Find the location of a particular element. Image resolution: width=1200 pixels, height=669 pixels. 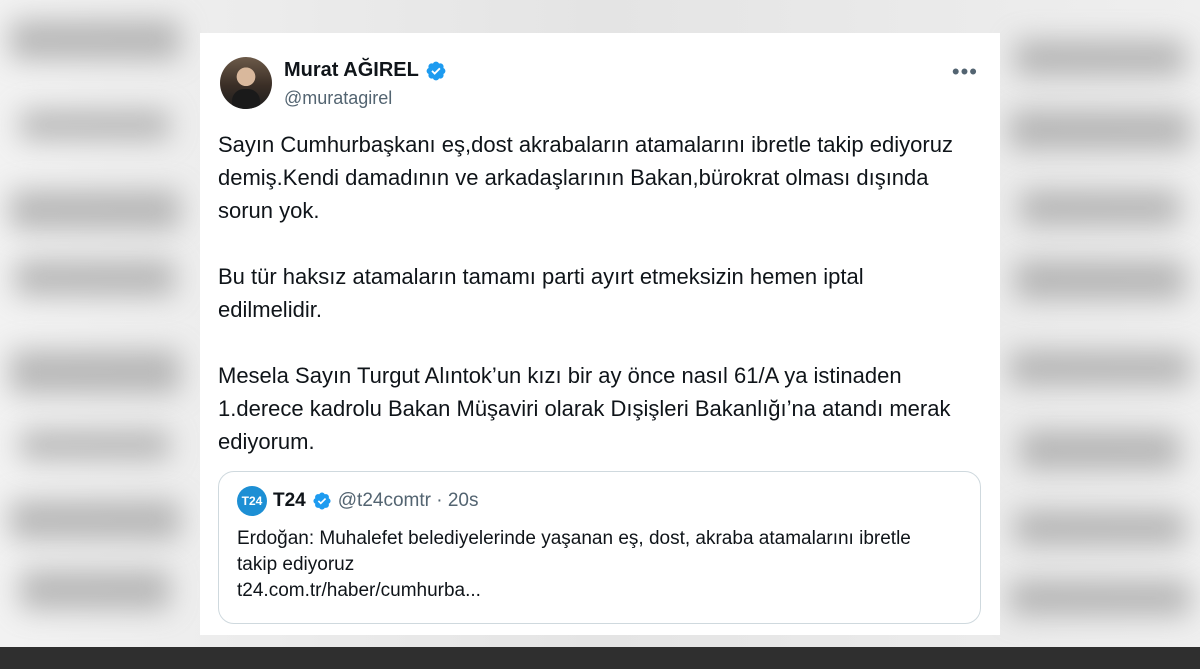

quoted-handle-time: @t24comtr · 20s is located at coordinates (408, 500).